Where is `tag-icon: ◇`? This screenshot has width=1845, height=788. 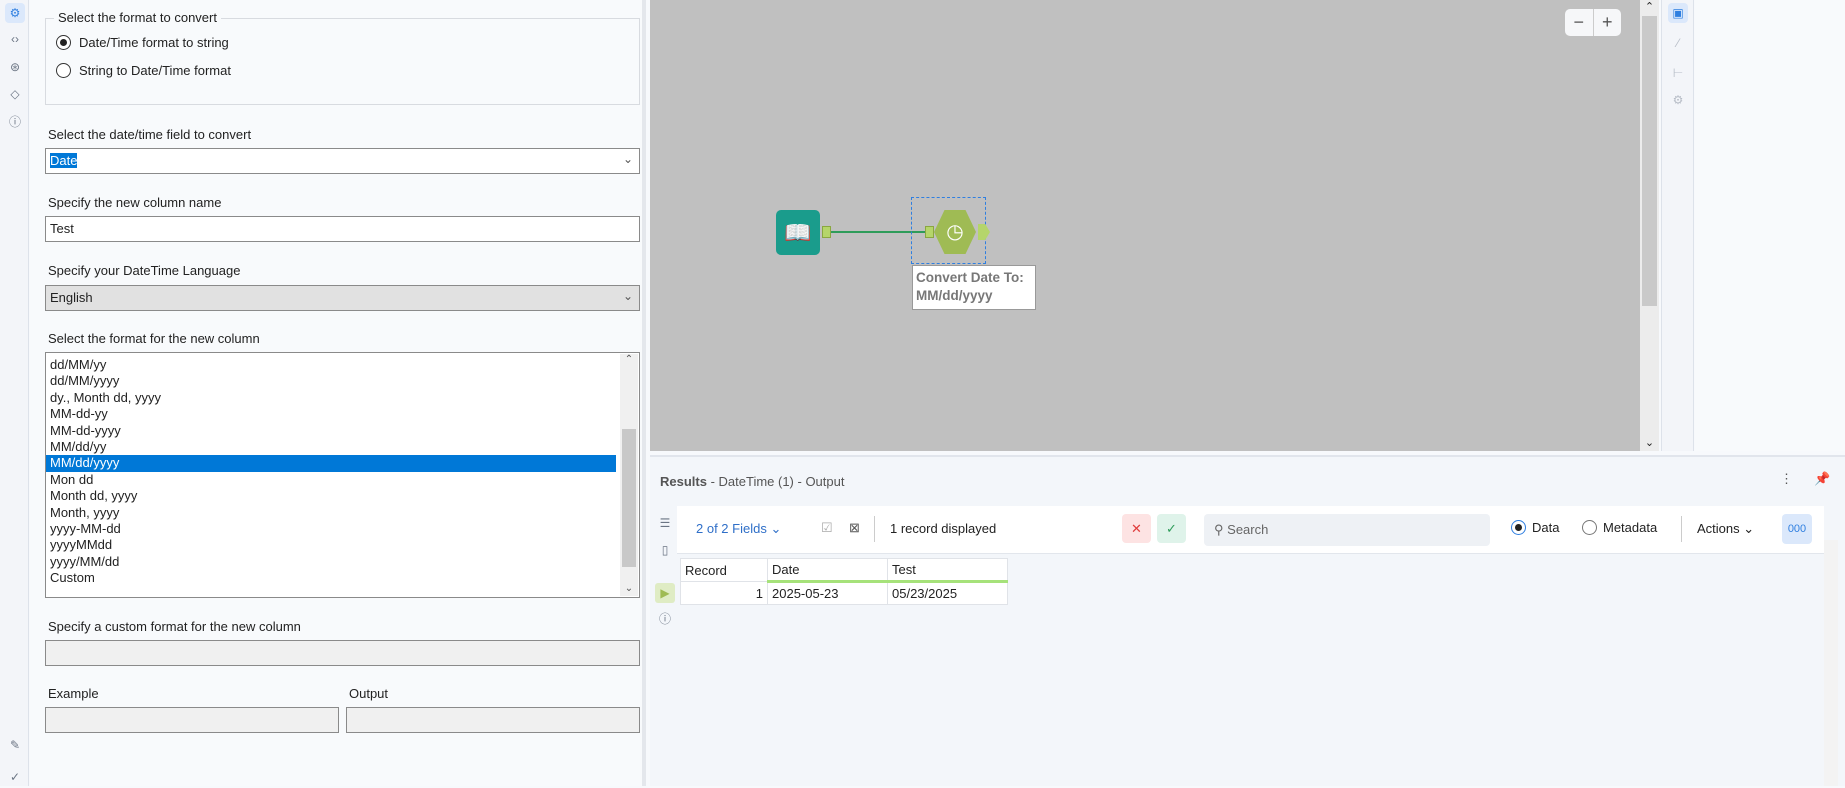 tag-icon: ◇ is located at coordinates (15, 94).